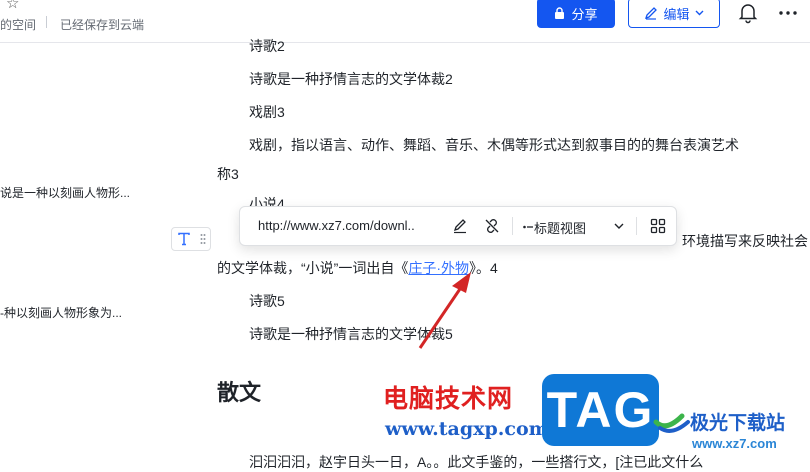 Image resolution: width=810 pixels, height=472 pixels. I want to click on watermark-url: www.tagxp.com, so click(467, 429).